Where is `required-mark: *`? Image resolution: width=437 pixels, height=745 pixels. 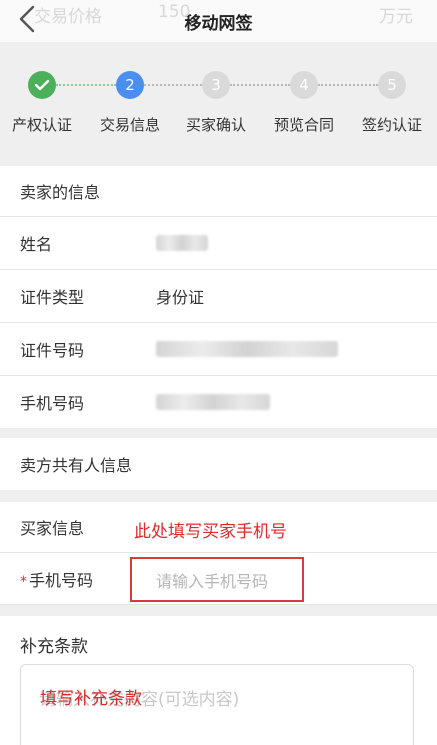 required-mark: * is located at coordinates (23, 582).